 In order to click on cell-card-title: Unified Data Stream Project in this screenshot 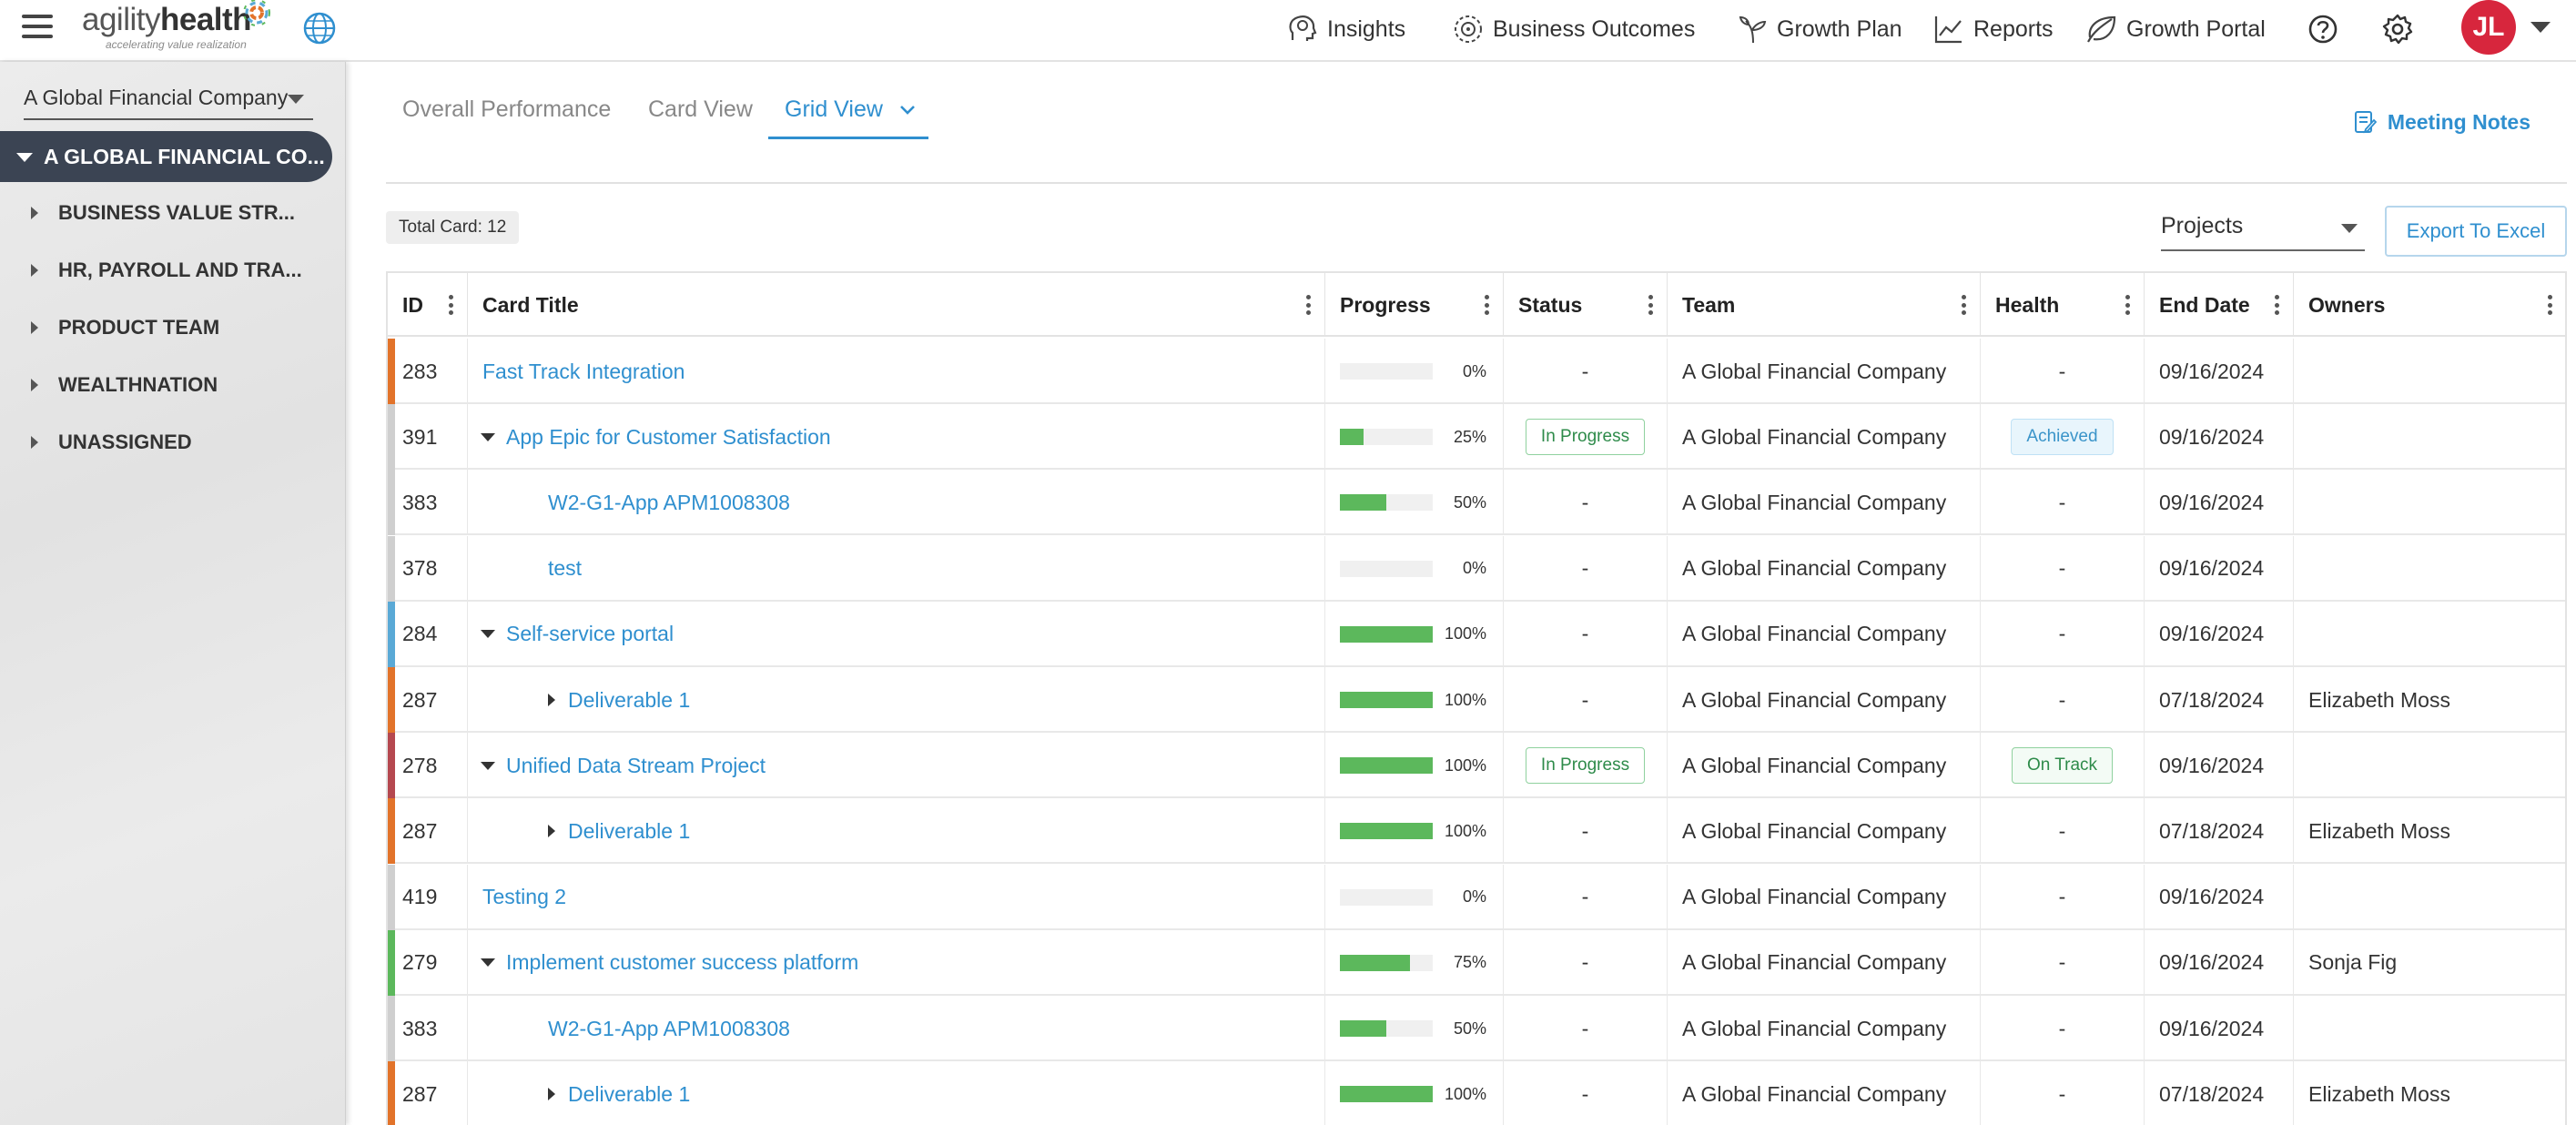, I will do `click(896, 766)`.